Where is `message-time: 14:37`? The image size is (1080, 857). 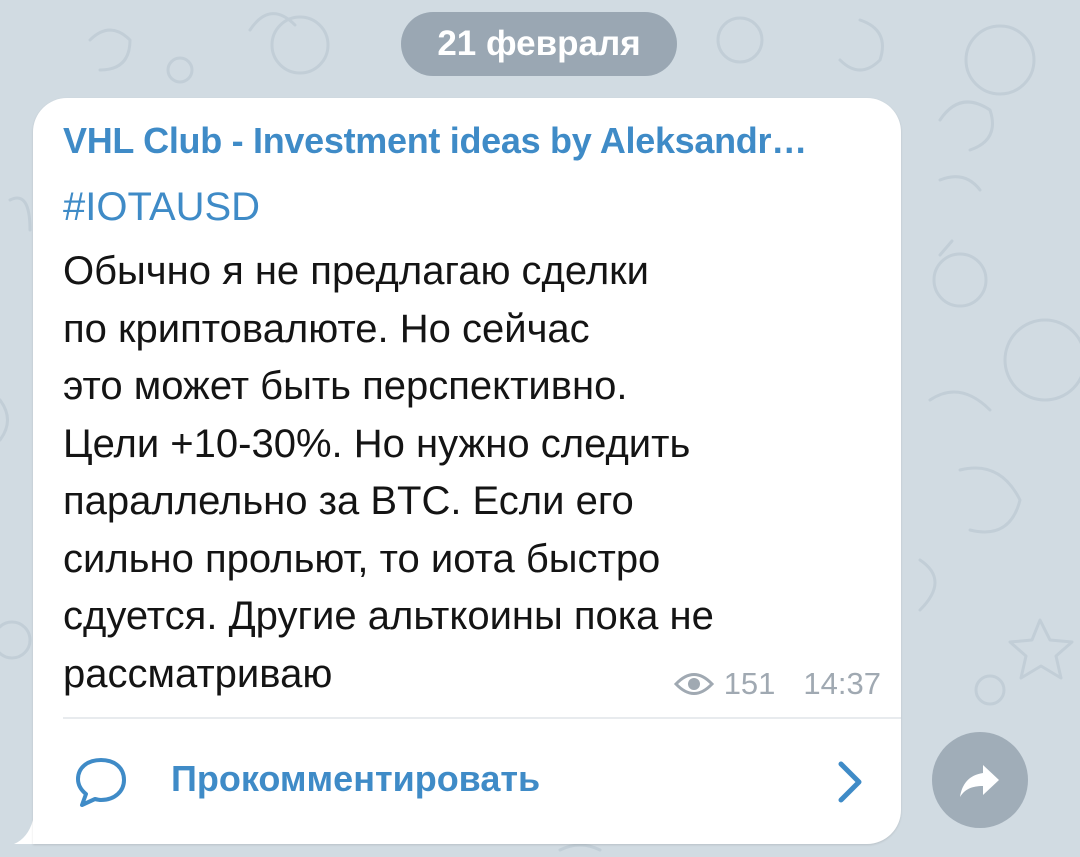 message-time: 14:37 is located at coordinates (842, 683).